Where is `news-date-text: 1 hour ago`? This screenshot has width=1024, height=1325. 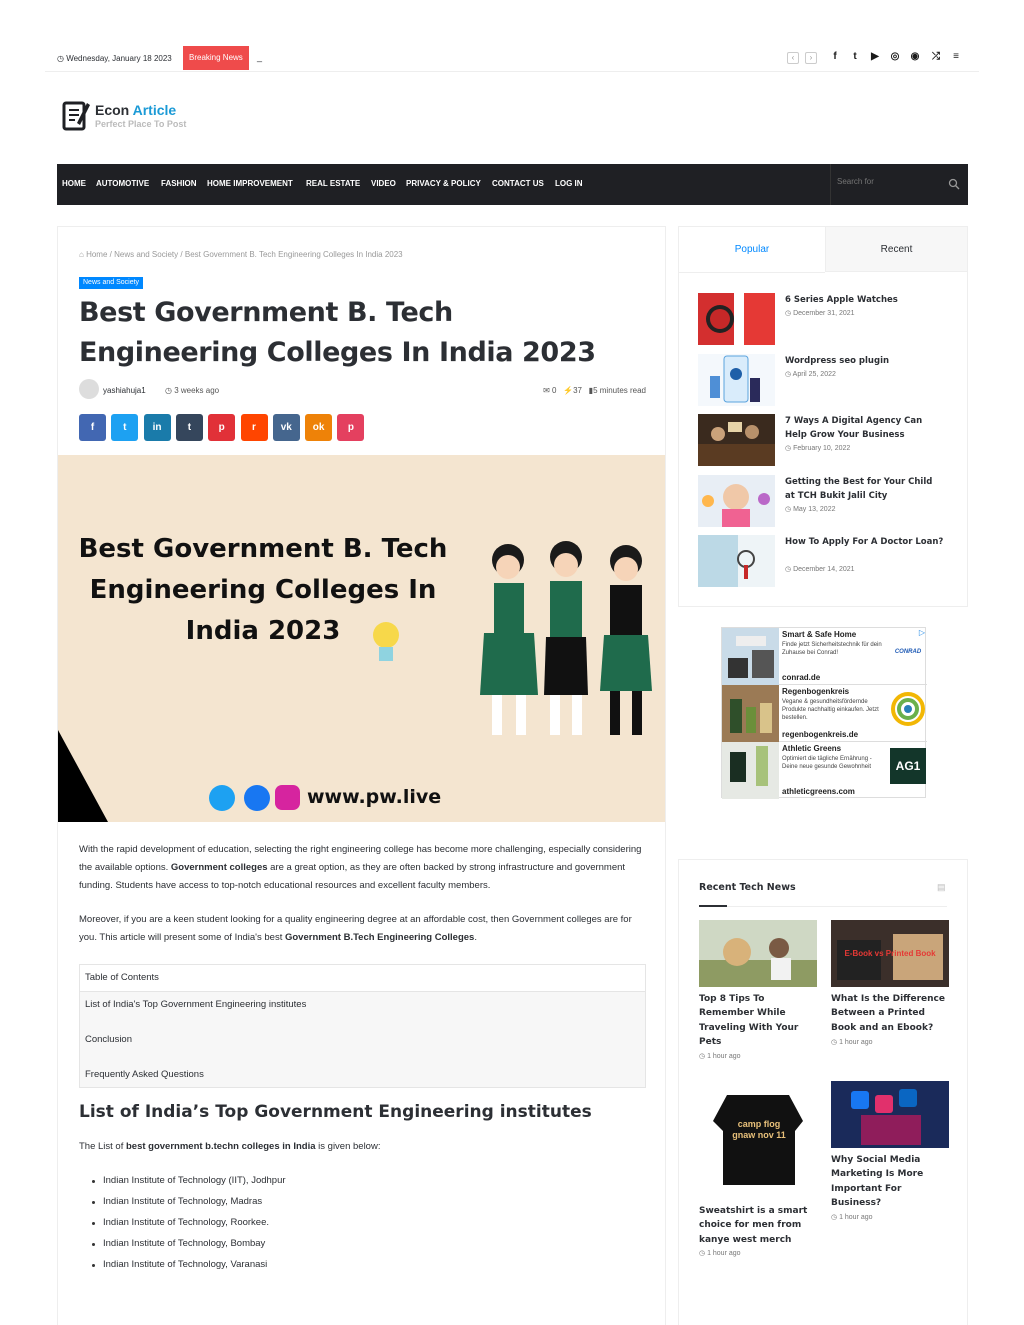 news-date-text: 1 hour ago is located at coordinates (856, 1217).